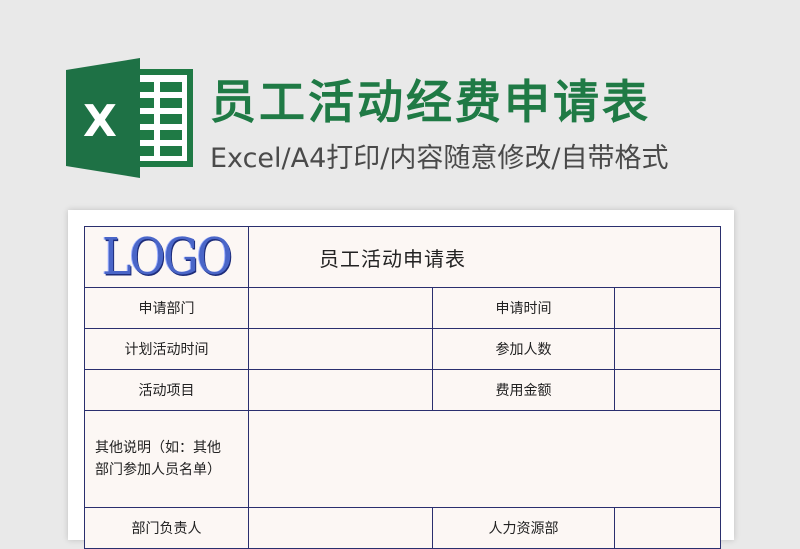 The image size is (800, 549). What do you see at coordinates (484, 257) in the screenshot?
I see `form-title: 员工活动申请表` at bounding box center [484, 257].